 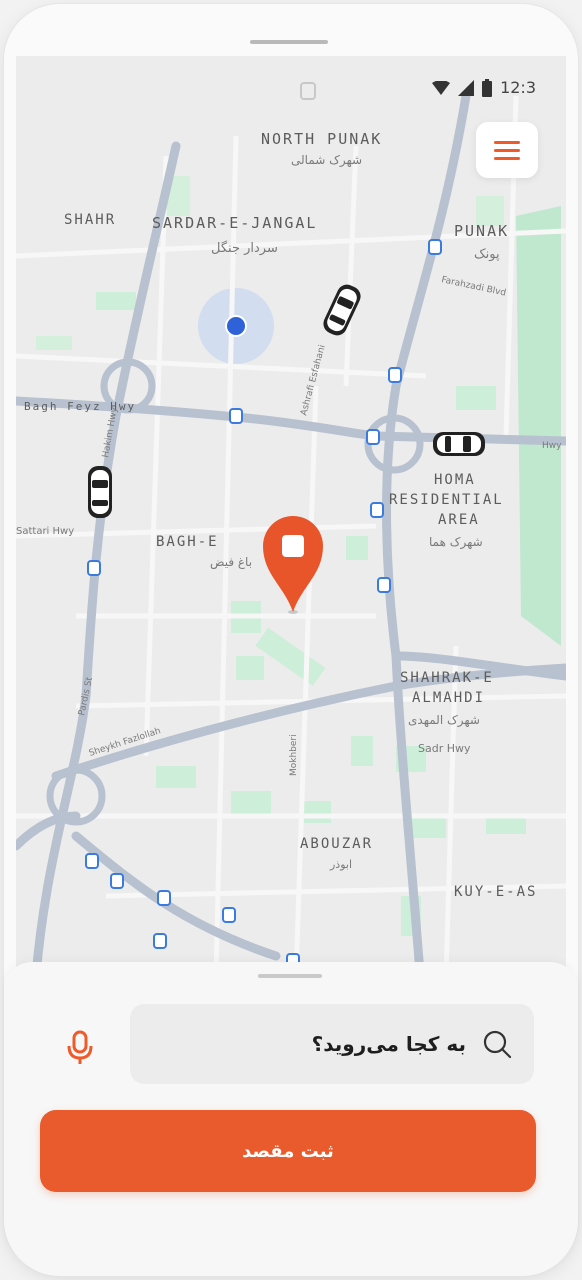 I want to click on battery-icon, so click(x=487, y=87).